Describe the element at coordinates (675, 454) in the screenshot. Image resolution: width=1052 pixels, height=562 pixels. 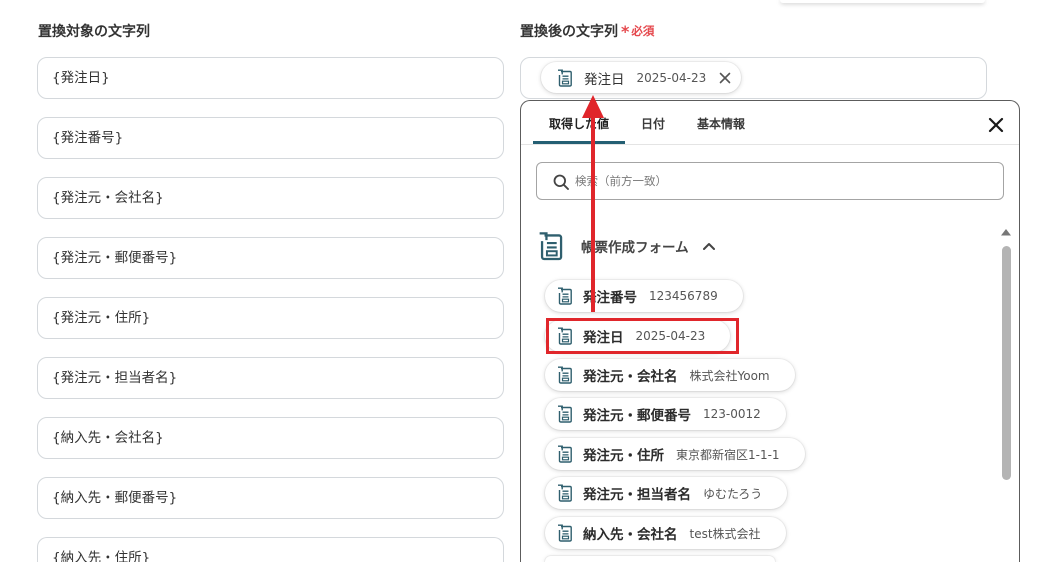
I see `list-item: 発注元・住所 東京都新宿区1-1-1` at that location.